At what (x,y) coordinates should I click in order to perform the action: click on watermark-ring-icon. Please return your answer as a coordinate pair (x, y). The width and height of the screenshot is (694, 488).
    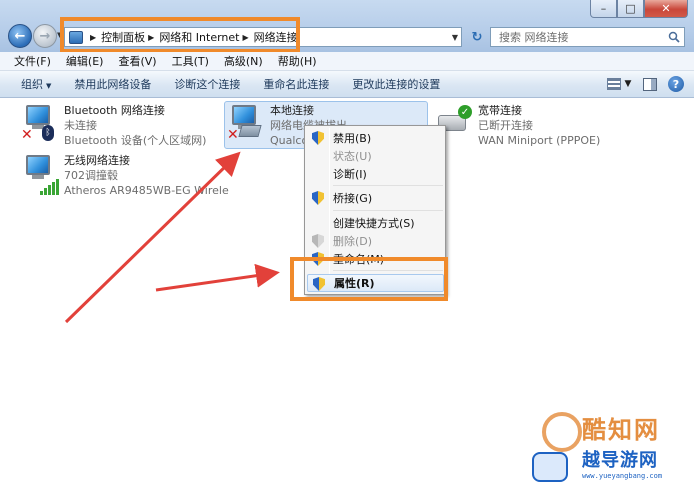
    Looking at the image, I should click on (562, 432).